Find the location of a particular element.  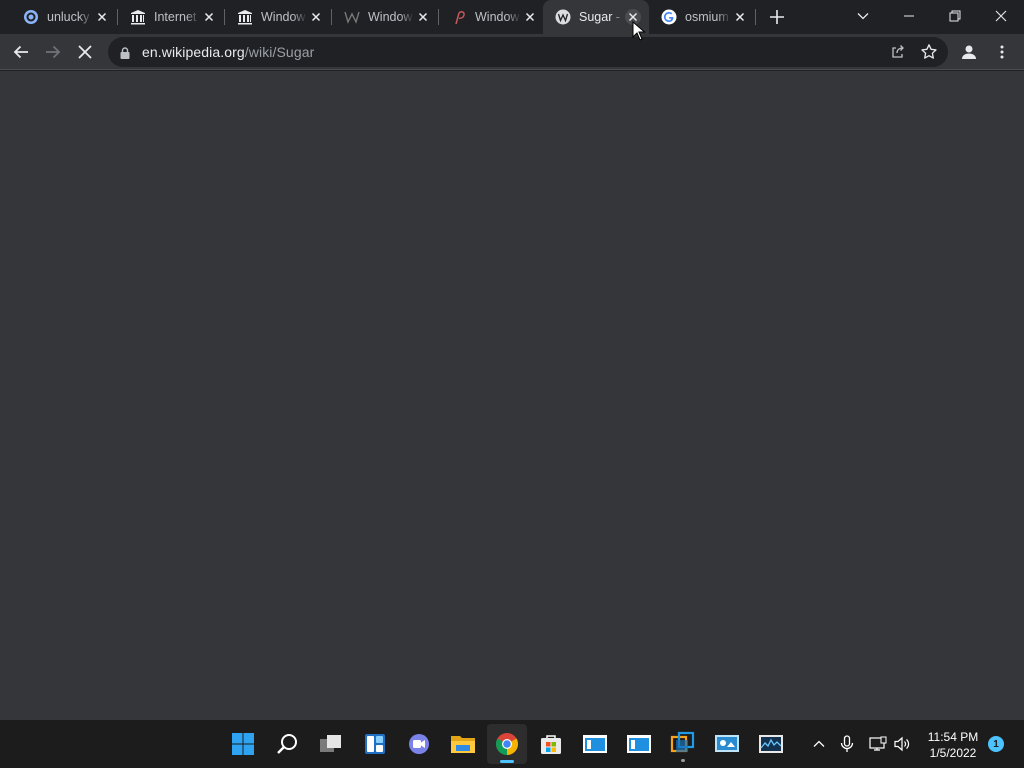

tab-title: osmium is located at coordinates (707, 17).